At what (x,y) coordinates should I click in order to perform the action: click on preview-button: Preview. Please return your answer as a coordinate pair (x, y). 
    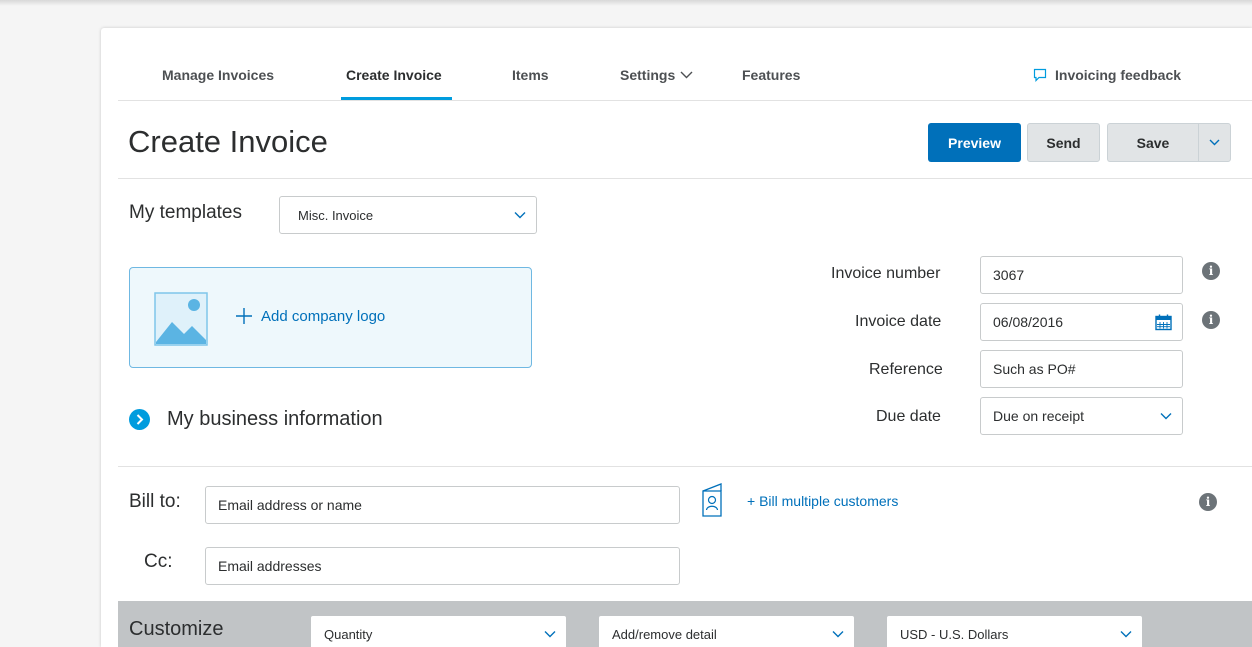
    Looking at the image, I should click on (974, 142).